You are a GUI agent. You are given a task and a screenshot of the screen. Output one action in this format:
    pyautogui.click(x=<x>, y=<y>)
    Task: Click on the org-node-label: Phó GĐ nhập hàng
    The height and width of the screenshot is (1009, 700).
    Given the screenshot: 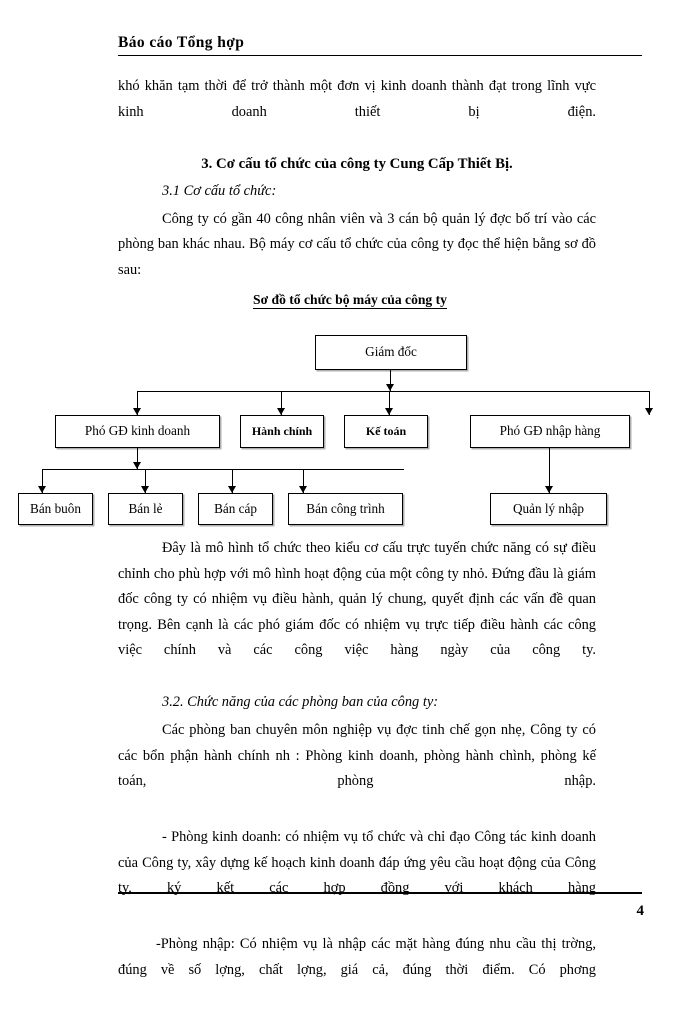 What is the action you would take?
    pyautogui.click(x=550, y=431)
    